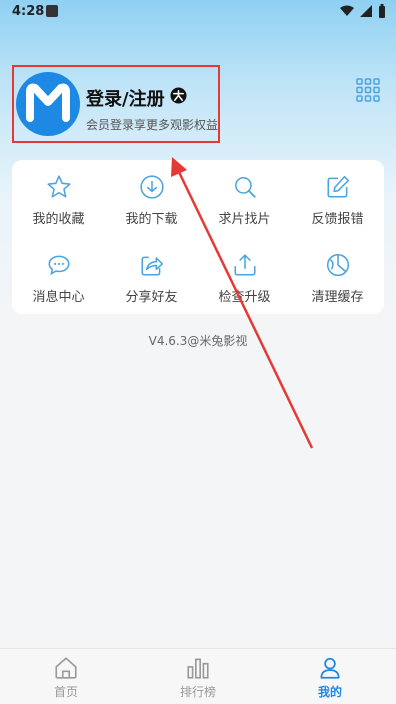 The height and width of the screenshot is (704, 396). I want to click on login-subtitle: 会员登录享更多观影权益, so click(152, 125).